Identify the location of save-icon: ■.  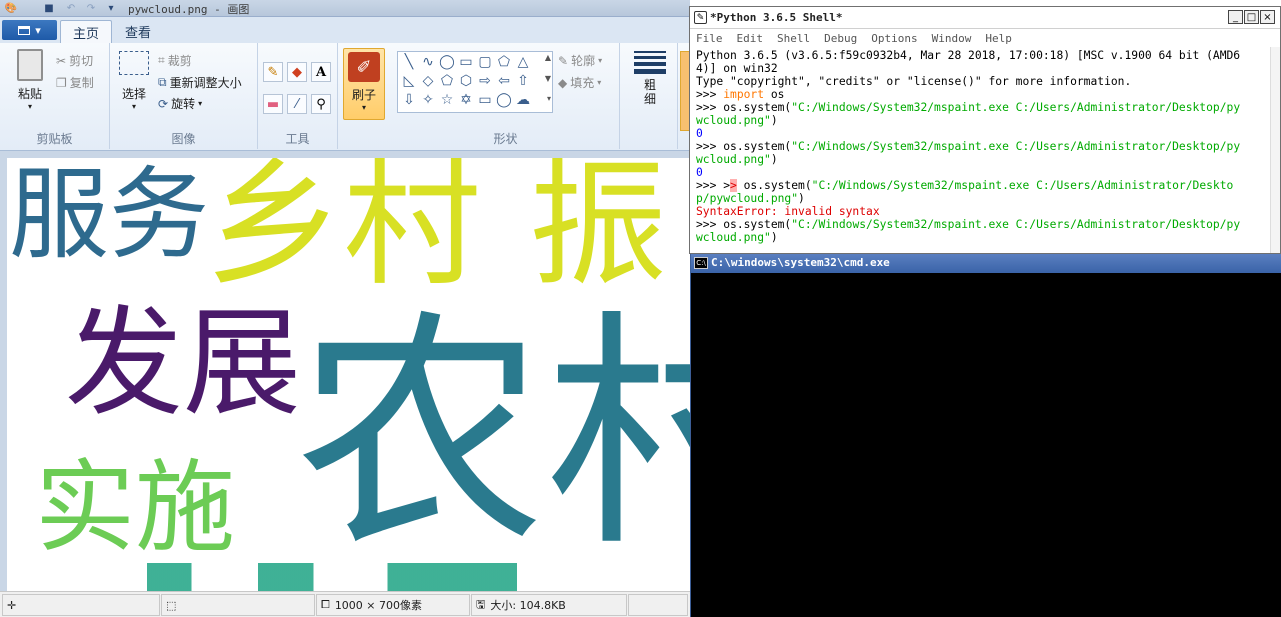
(49, 8).